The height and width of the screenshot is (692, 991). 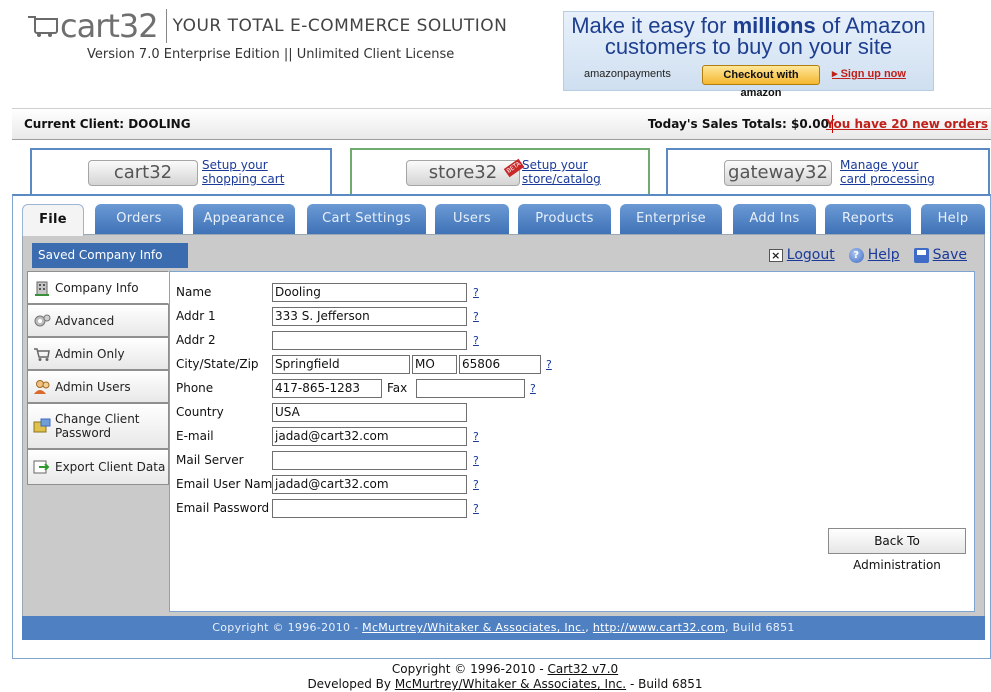 I want to click on sidebar-item-label: Company Info, so click(x=97, y=287).